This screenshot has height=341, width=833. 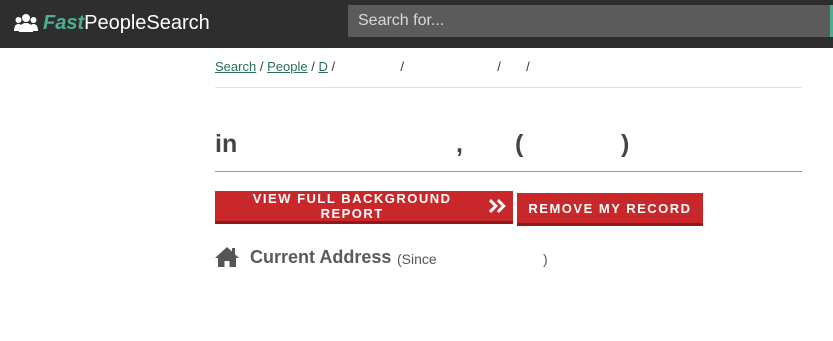 I want to click on current-address-title: Current Address, so click(x=321, y=256).